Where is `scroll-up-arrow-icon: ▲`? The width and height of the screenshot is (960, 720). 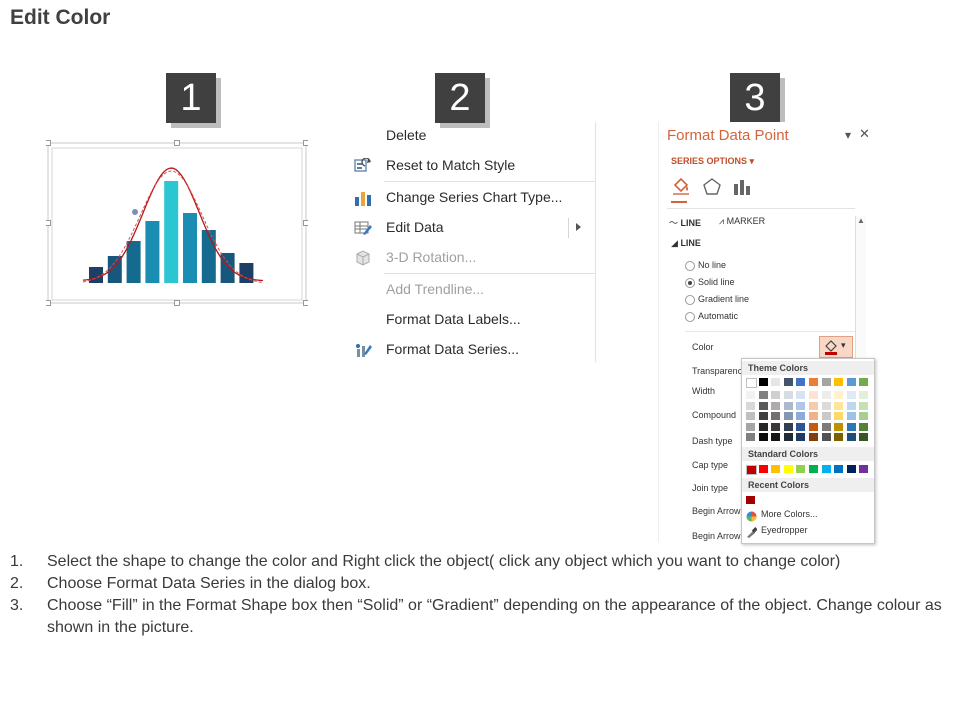
scroll-up-arrow-icon: ▲ is located at coordinates (861, 220).